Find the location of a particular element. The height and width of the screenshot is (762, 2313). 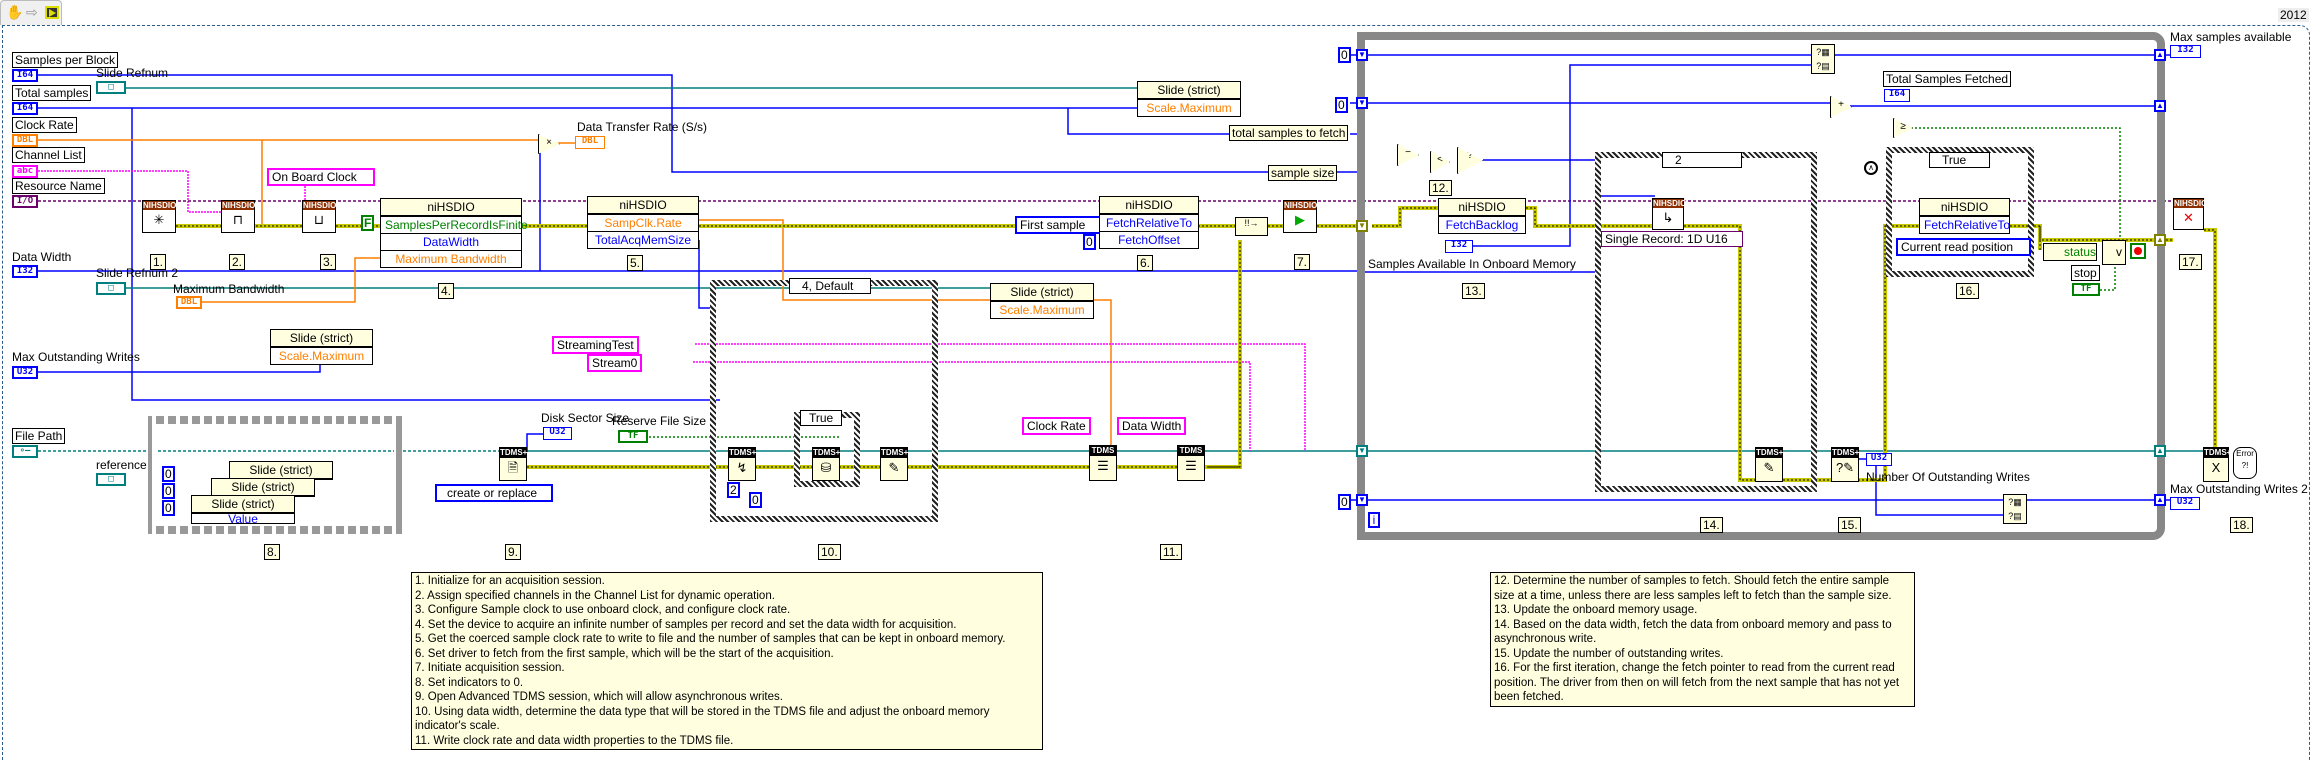

fetch-offset-constant: 0 is located at coordinates (1089, 242).